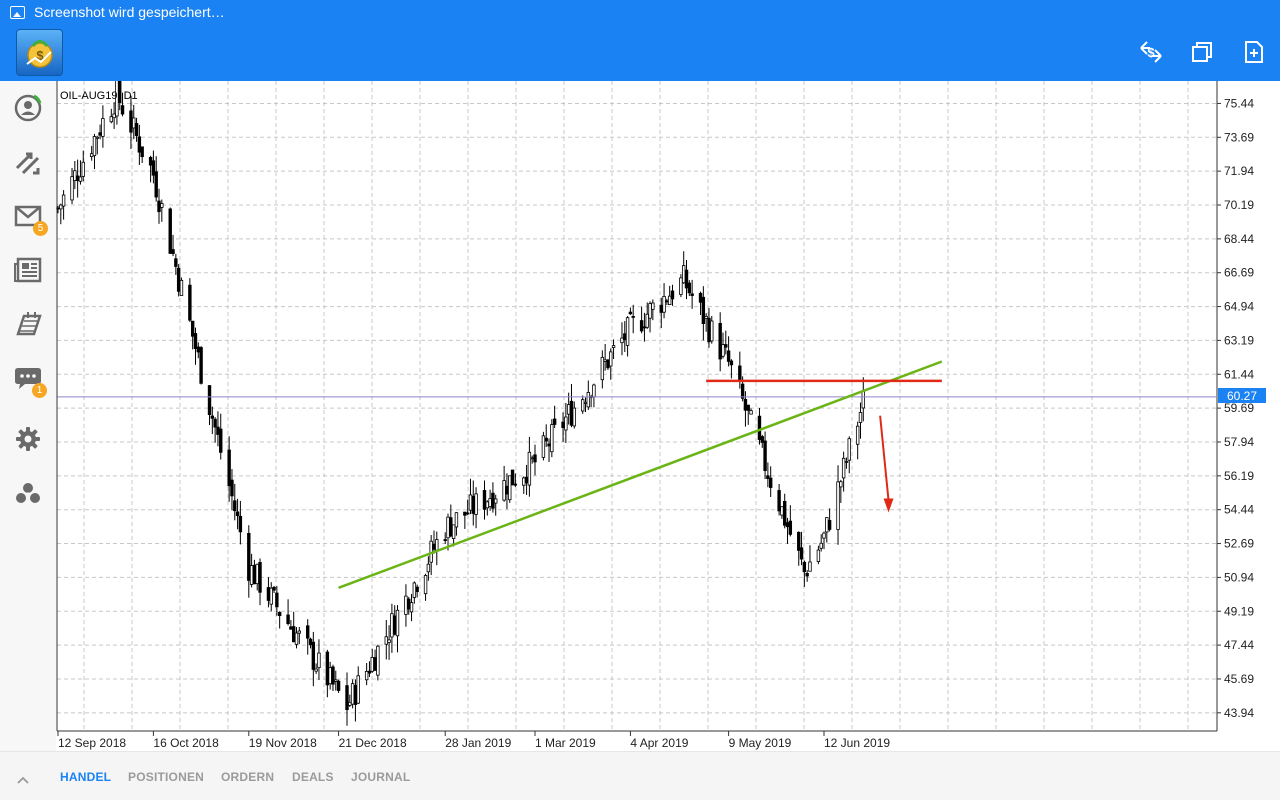 This screenshot has height=800, width=1280. What do you see at coordinates (28, 439) in the screenshot?
I see `settings-icon` at bounding box center [28, 439].